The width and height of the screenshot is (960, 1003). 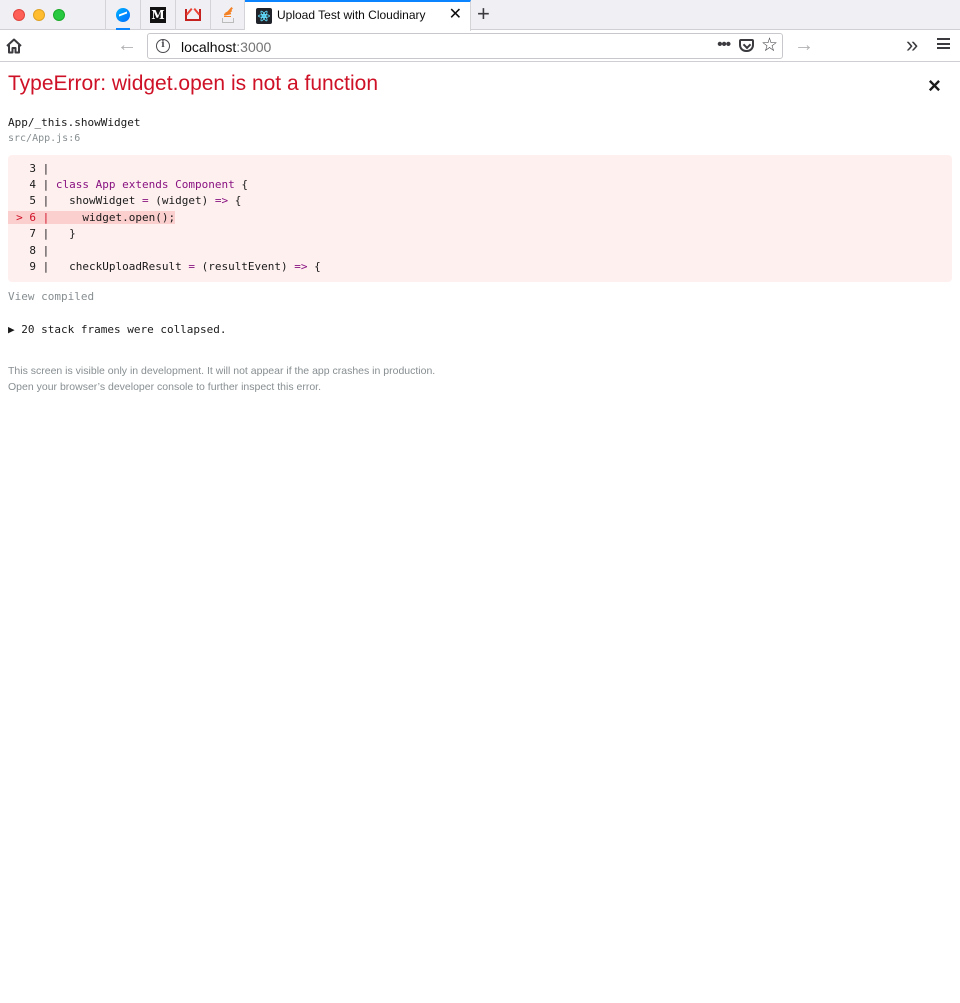 What do you see at coordinates (135, 200) in the screenshot?
I see `code-line: 5 | showWidget = (widget) => {` at bounding box center [135, 200].